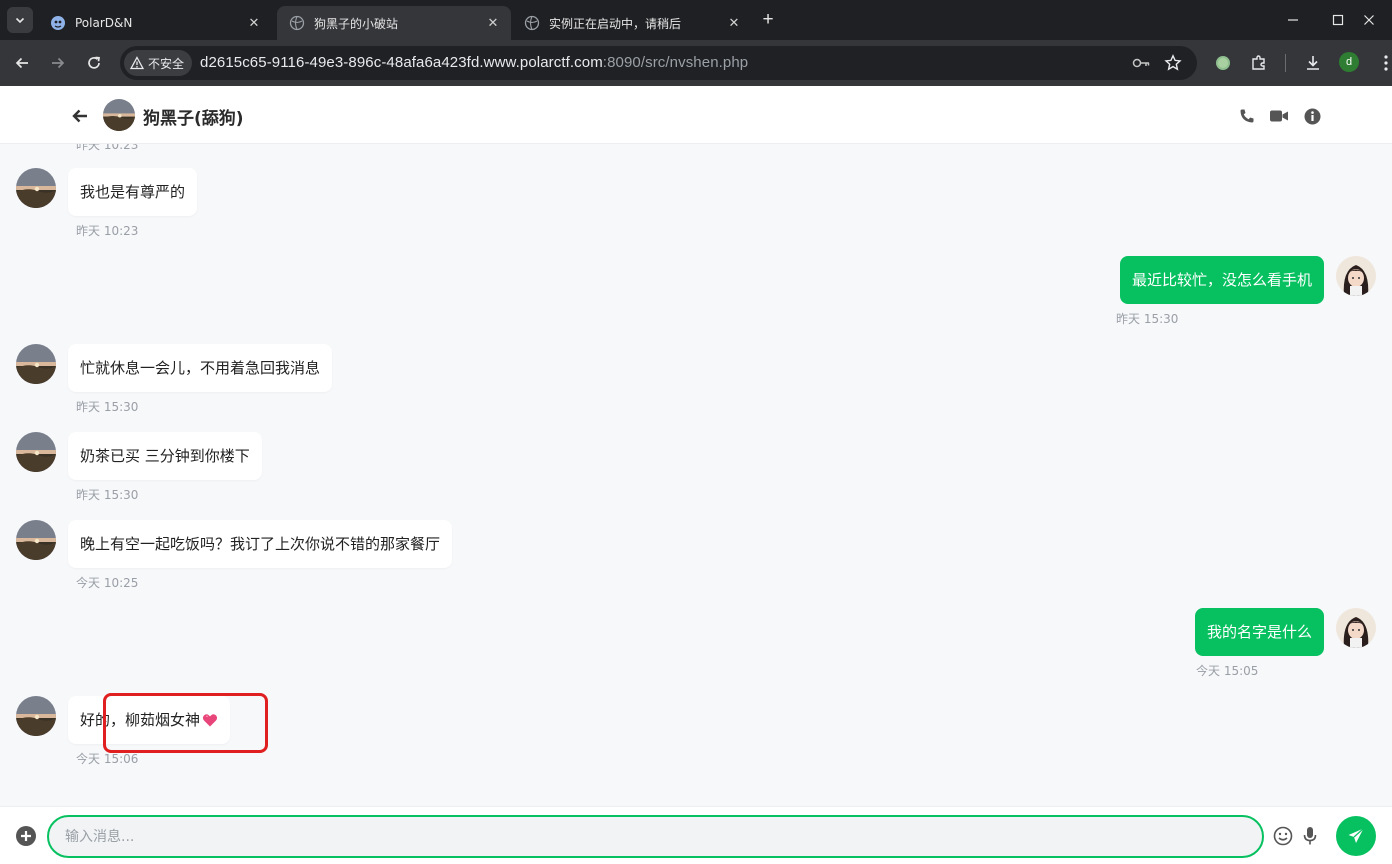  Describe the element at coordinates (655, 836) in the screenshot. I see `message-input` at that location.